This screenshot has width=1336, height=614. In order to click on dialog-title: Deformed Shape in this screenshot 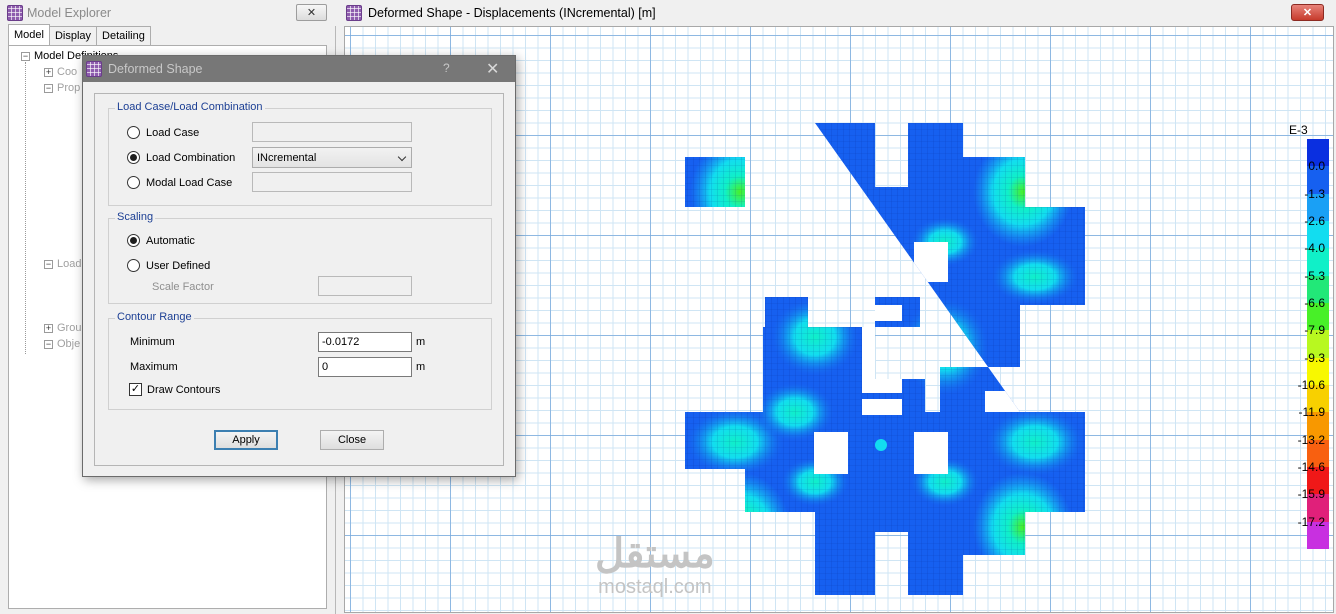, I will do `click(155, 69)`.